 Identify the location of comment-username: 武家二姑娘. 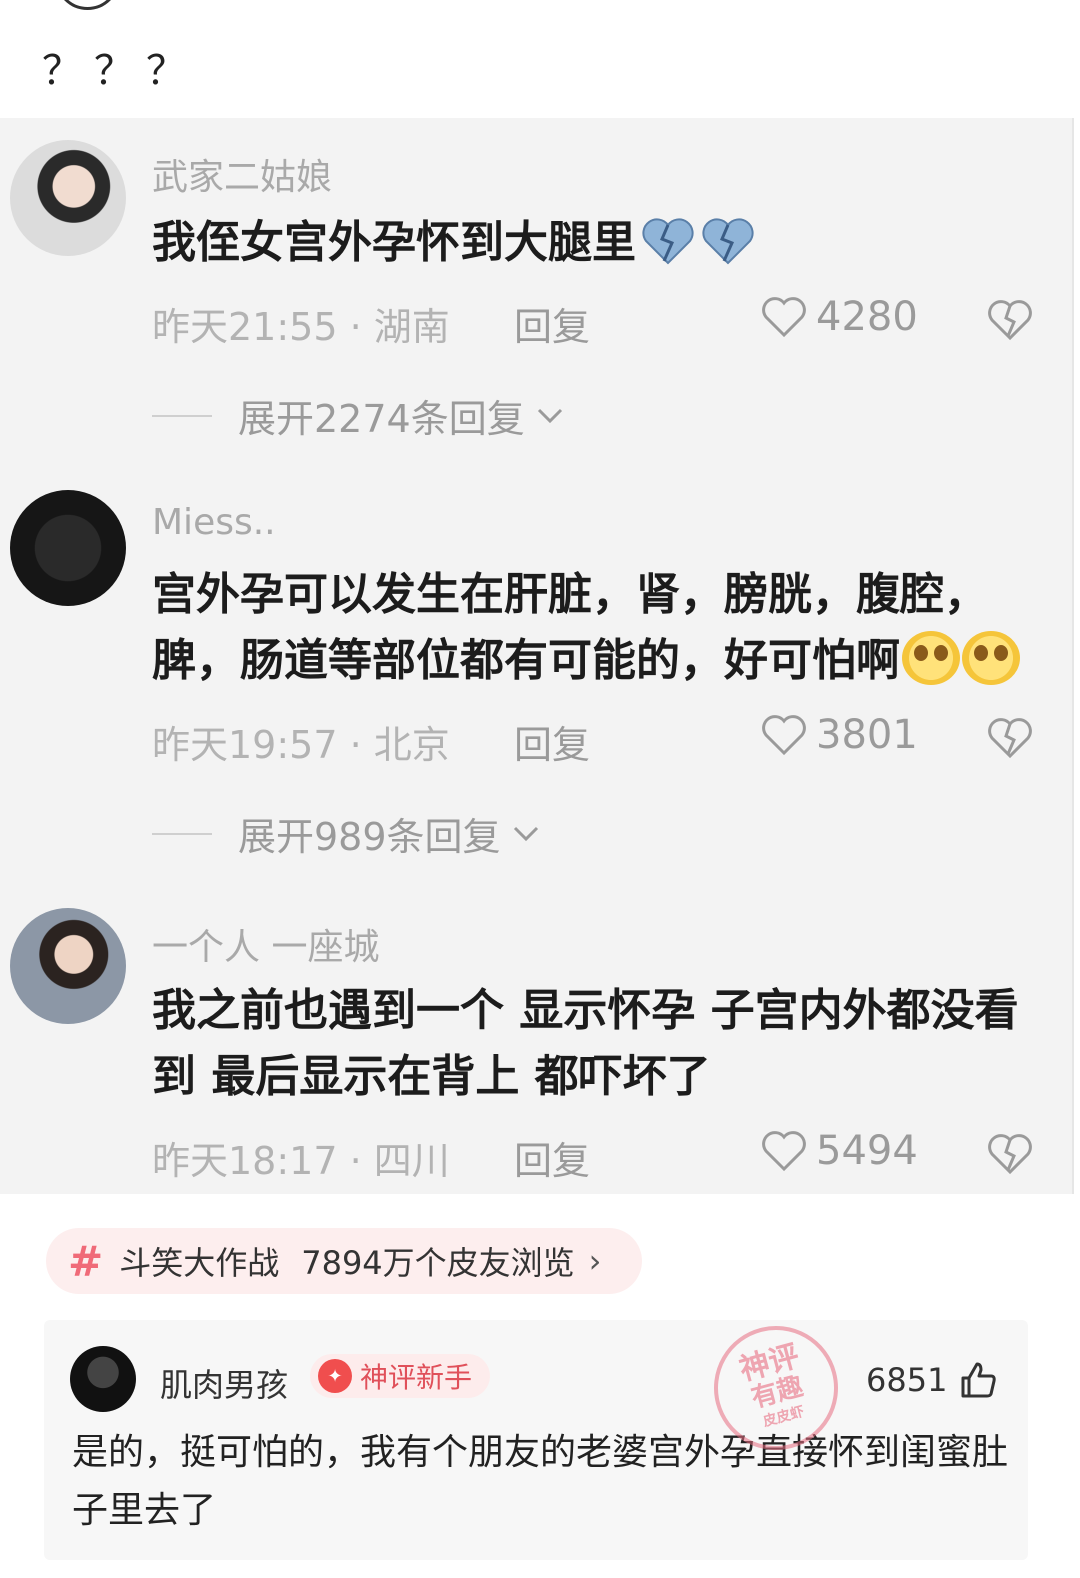
(242, 174).